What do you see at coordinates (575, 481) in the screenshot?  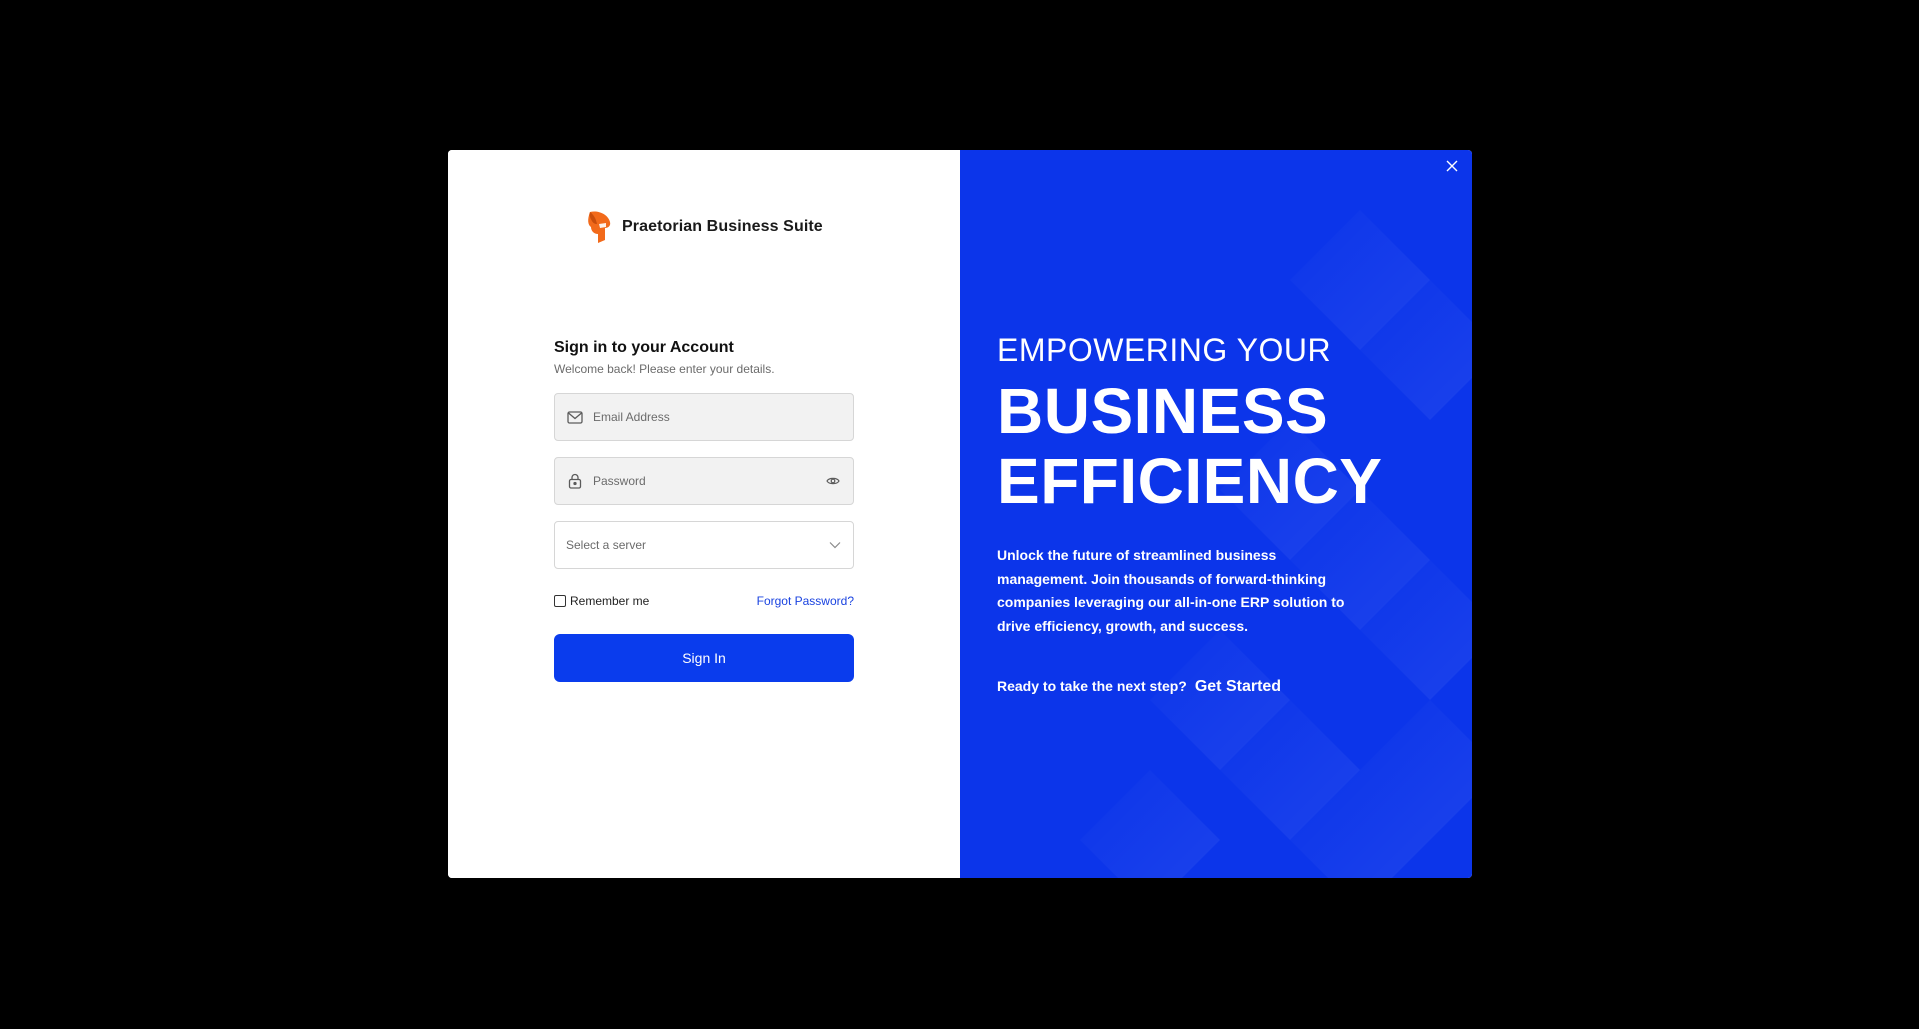 I see `lock-icon` at bounding box center [575, 481].